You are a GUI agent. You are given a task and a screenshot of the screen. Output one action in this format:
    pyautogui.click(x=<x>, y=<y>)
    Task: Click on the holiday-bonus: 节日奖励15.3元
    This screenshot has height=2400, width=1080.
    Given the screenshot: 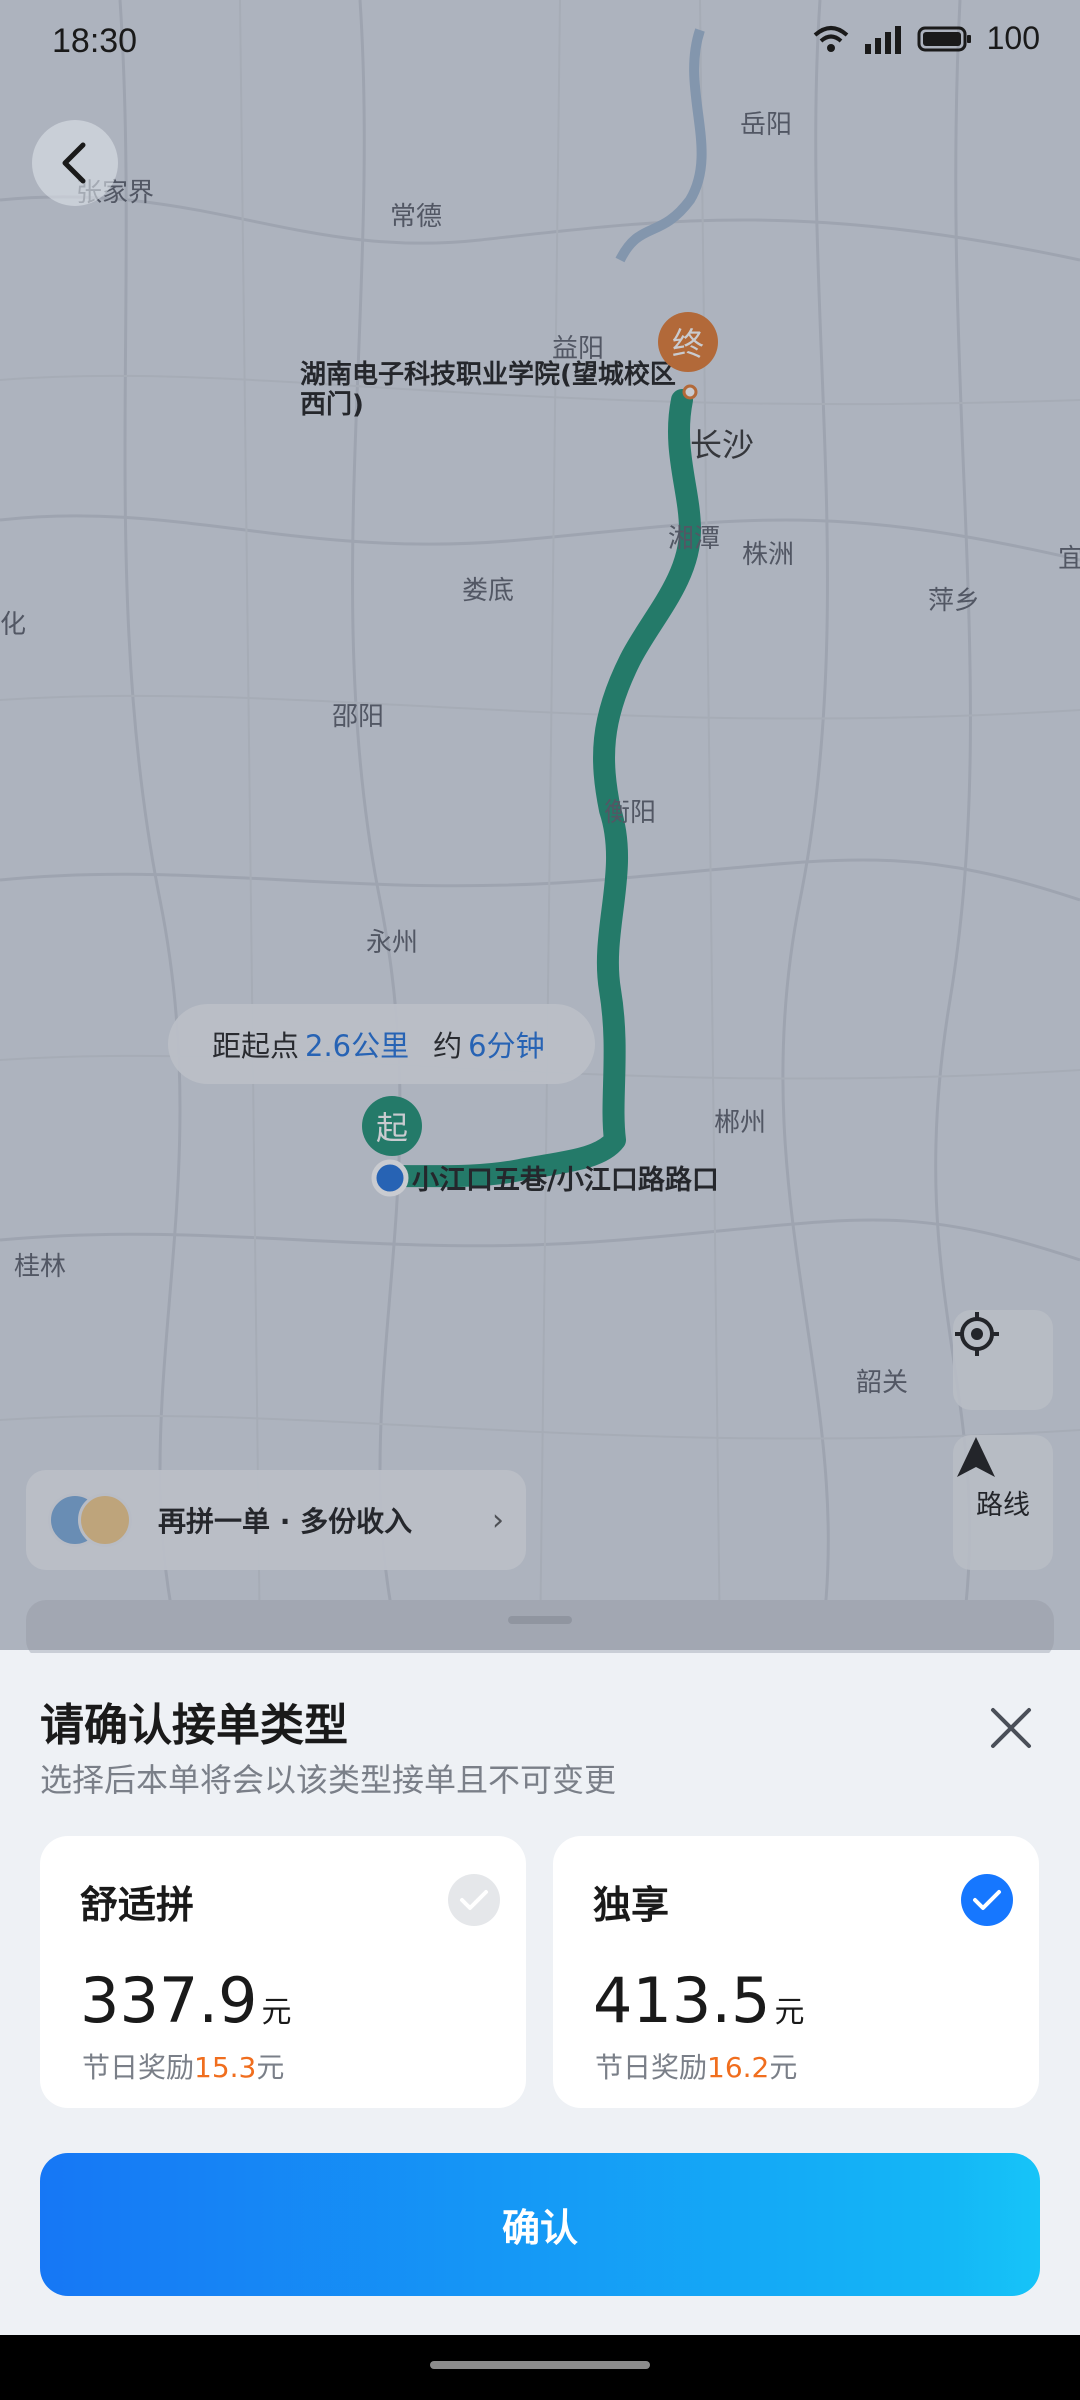 What is the action you would take?
    pyautogui.click(x=183, y=2066)
    